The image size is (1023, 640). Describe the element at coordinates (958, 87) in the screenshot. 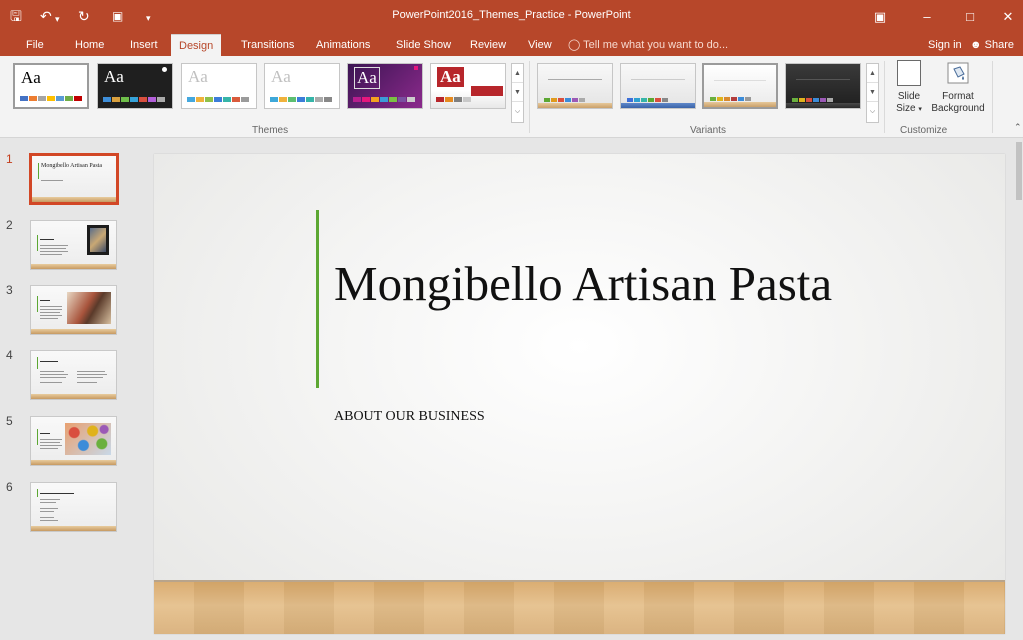

I see `format-background-button: Format Background` at that location.